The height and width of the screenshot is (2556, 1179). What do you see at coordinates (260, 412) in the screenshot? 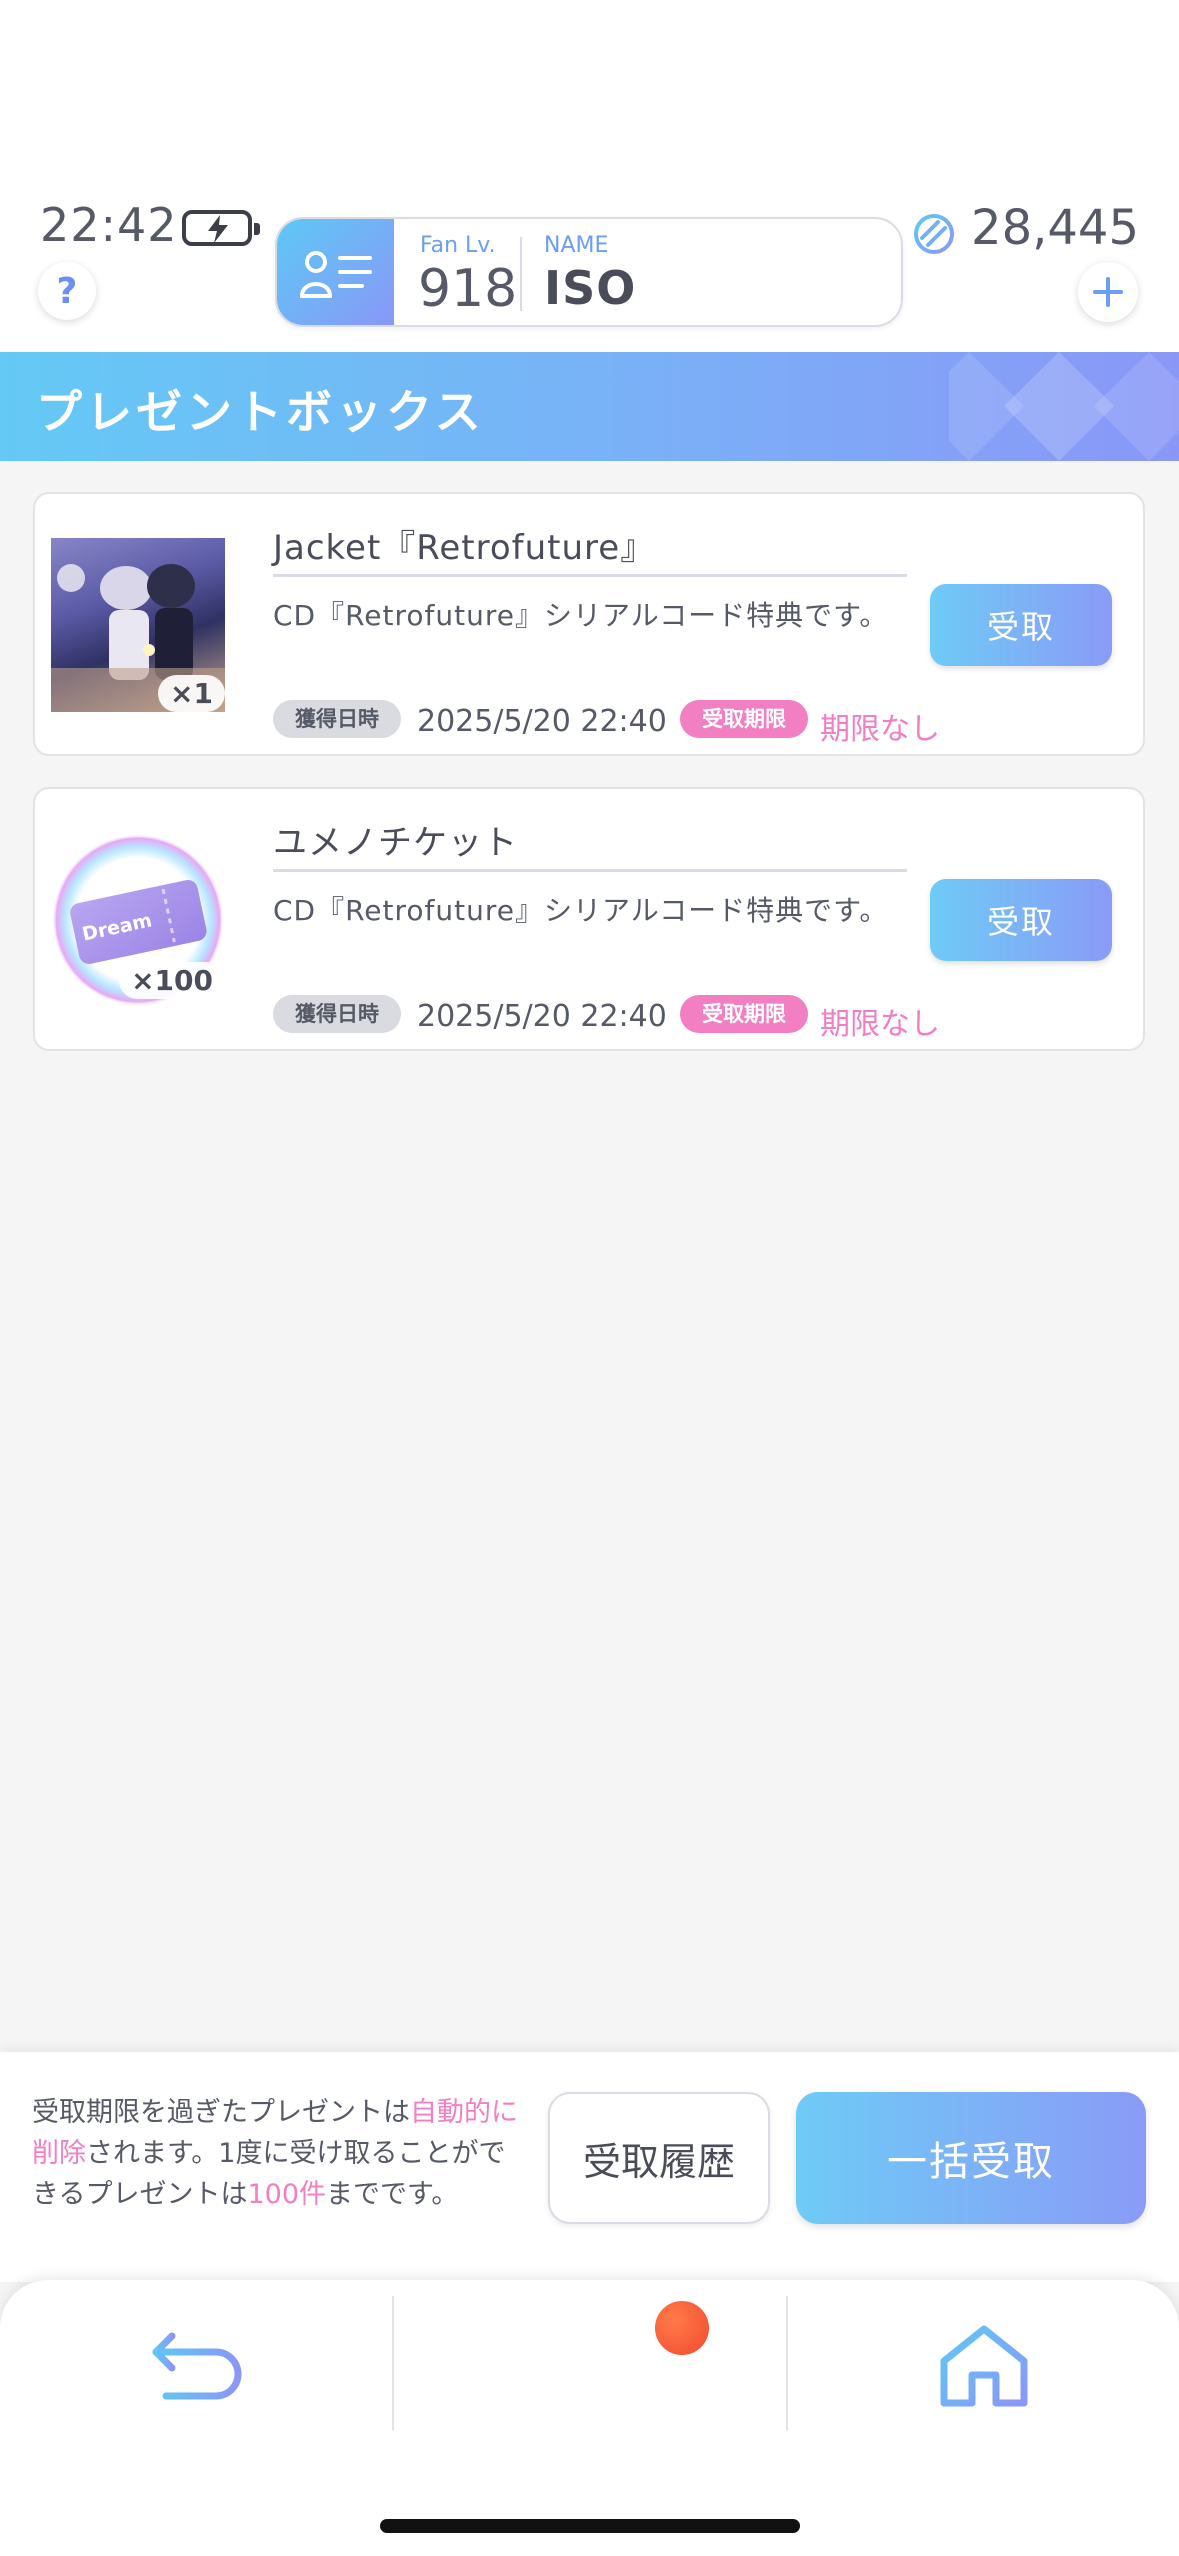
I see `page-title: プレゼントボックス` at bounding box center [260, 412].